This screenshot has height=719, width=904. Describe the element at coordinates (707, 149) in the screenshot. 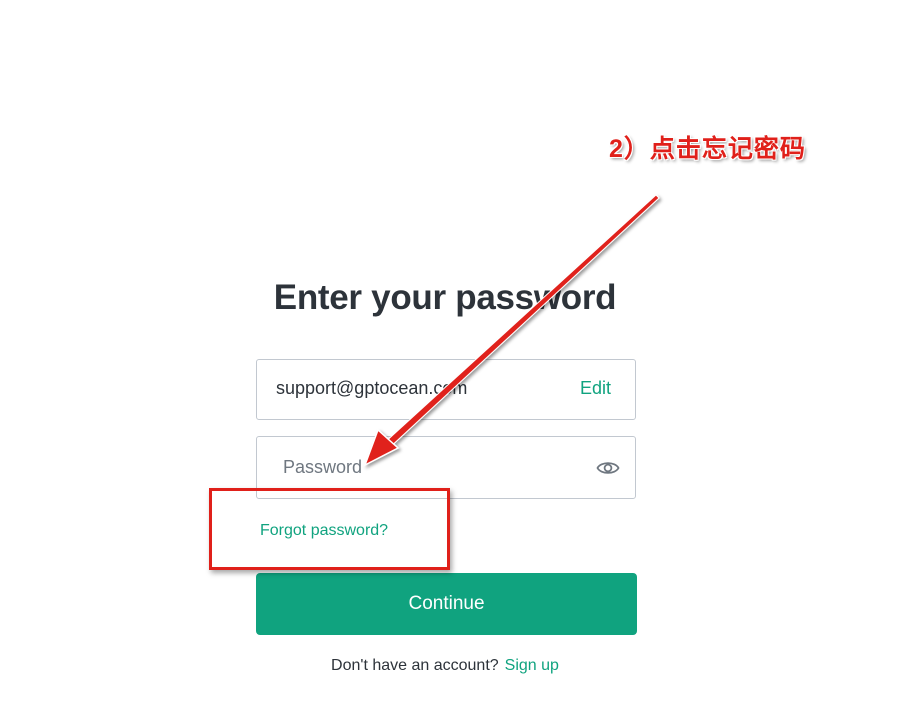

I see `annotation-label: 2）点击忘记密码` at that location.